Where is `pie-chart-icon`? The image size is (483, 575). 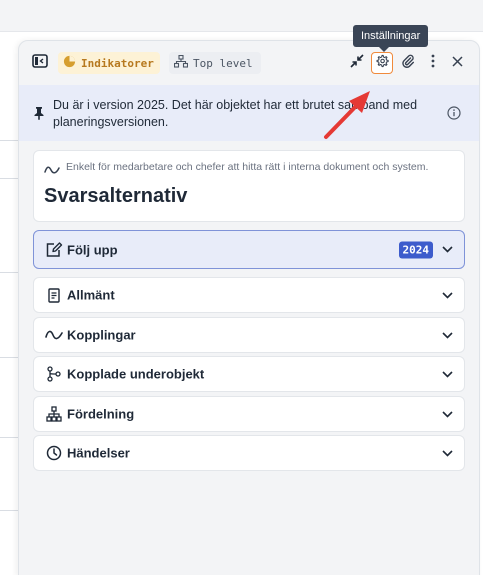
pie-chart-icon is located at coordinates (72, 63).